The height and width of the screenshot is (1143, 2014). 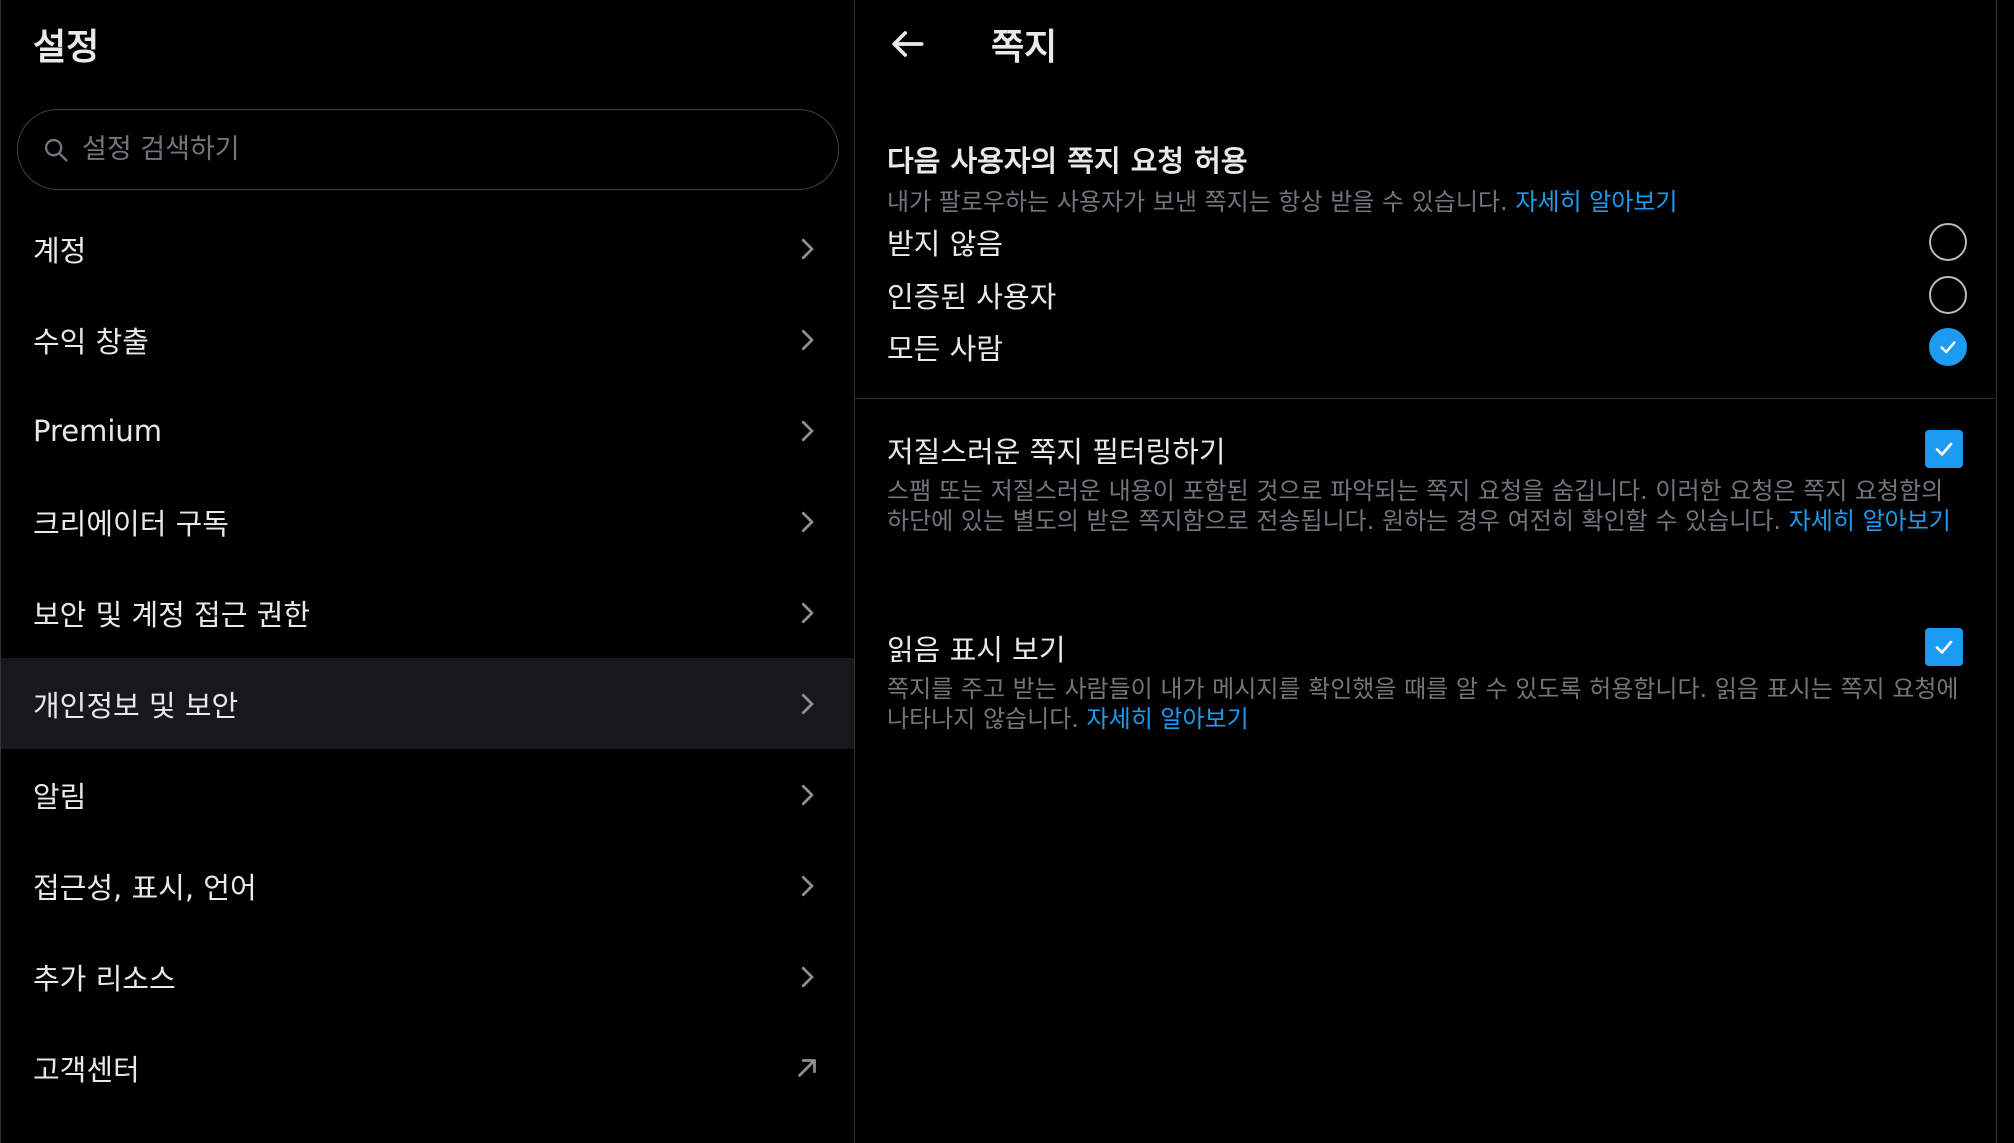 I want to click on menu-item-label: 보안 및 계정 접근 권한, so click(x=171, y=614).